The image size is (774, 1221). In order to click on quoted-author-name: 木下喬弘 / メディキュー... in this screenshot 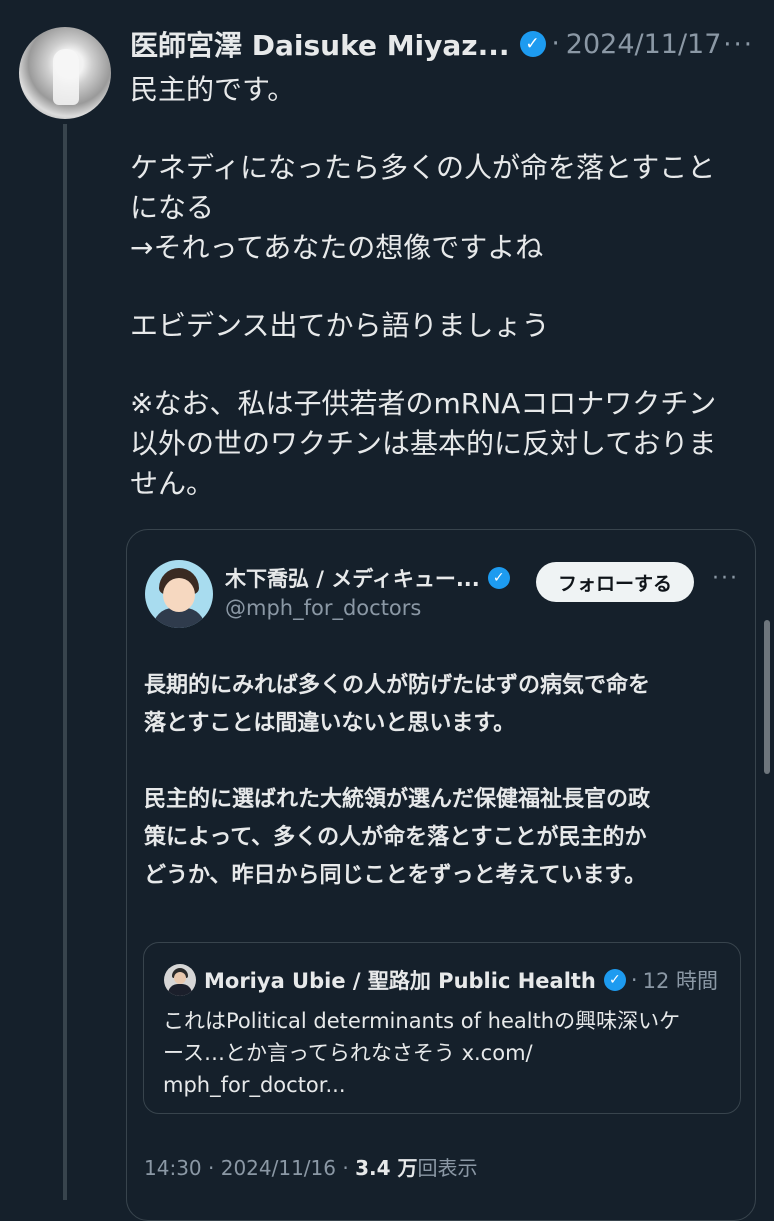, I will do `click(352, 578)`.